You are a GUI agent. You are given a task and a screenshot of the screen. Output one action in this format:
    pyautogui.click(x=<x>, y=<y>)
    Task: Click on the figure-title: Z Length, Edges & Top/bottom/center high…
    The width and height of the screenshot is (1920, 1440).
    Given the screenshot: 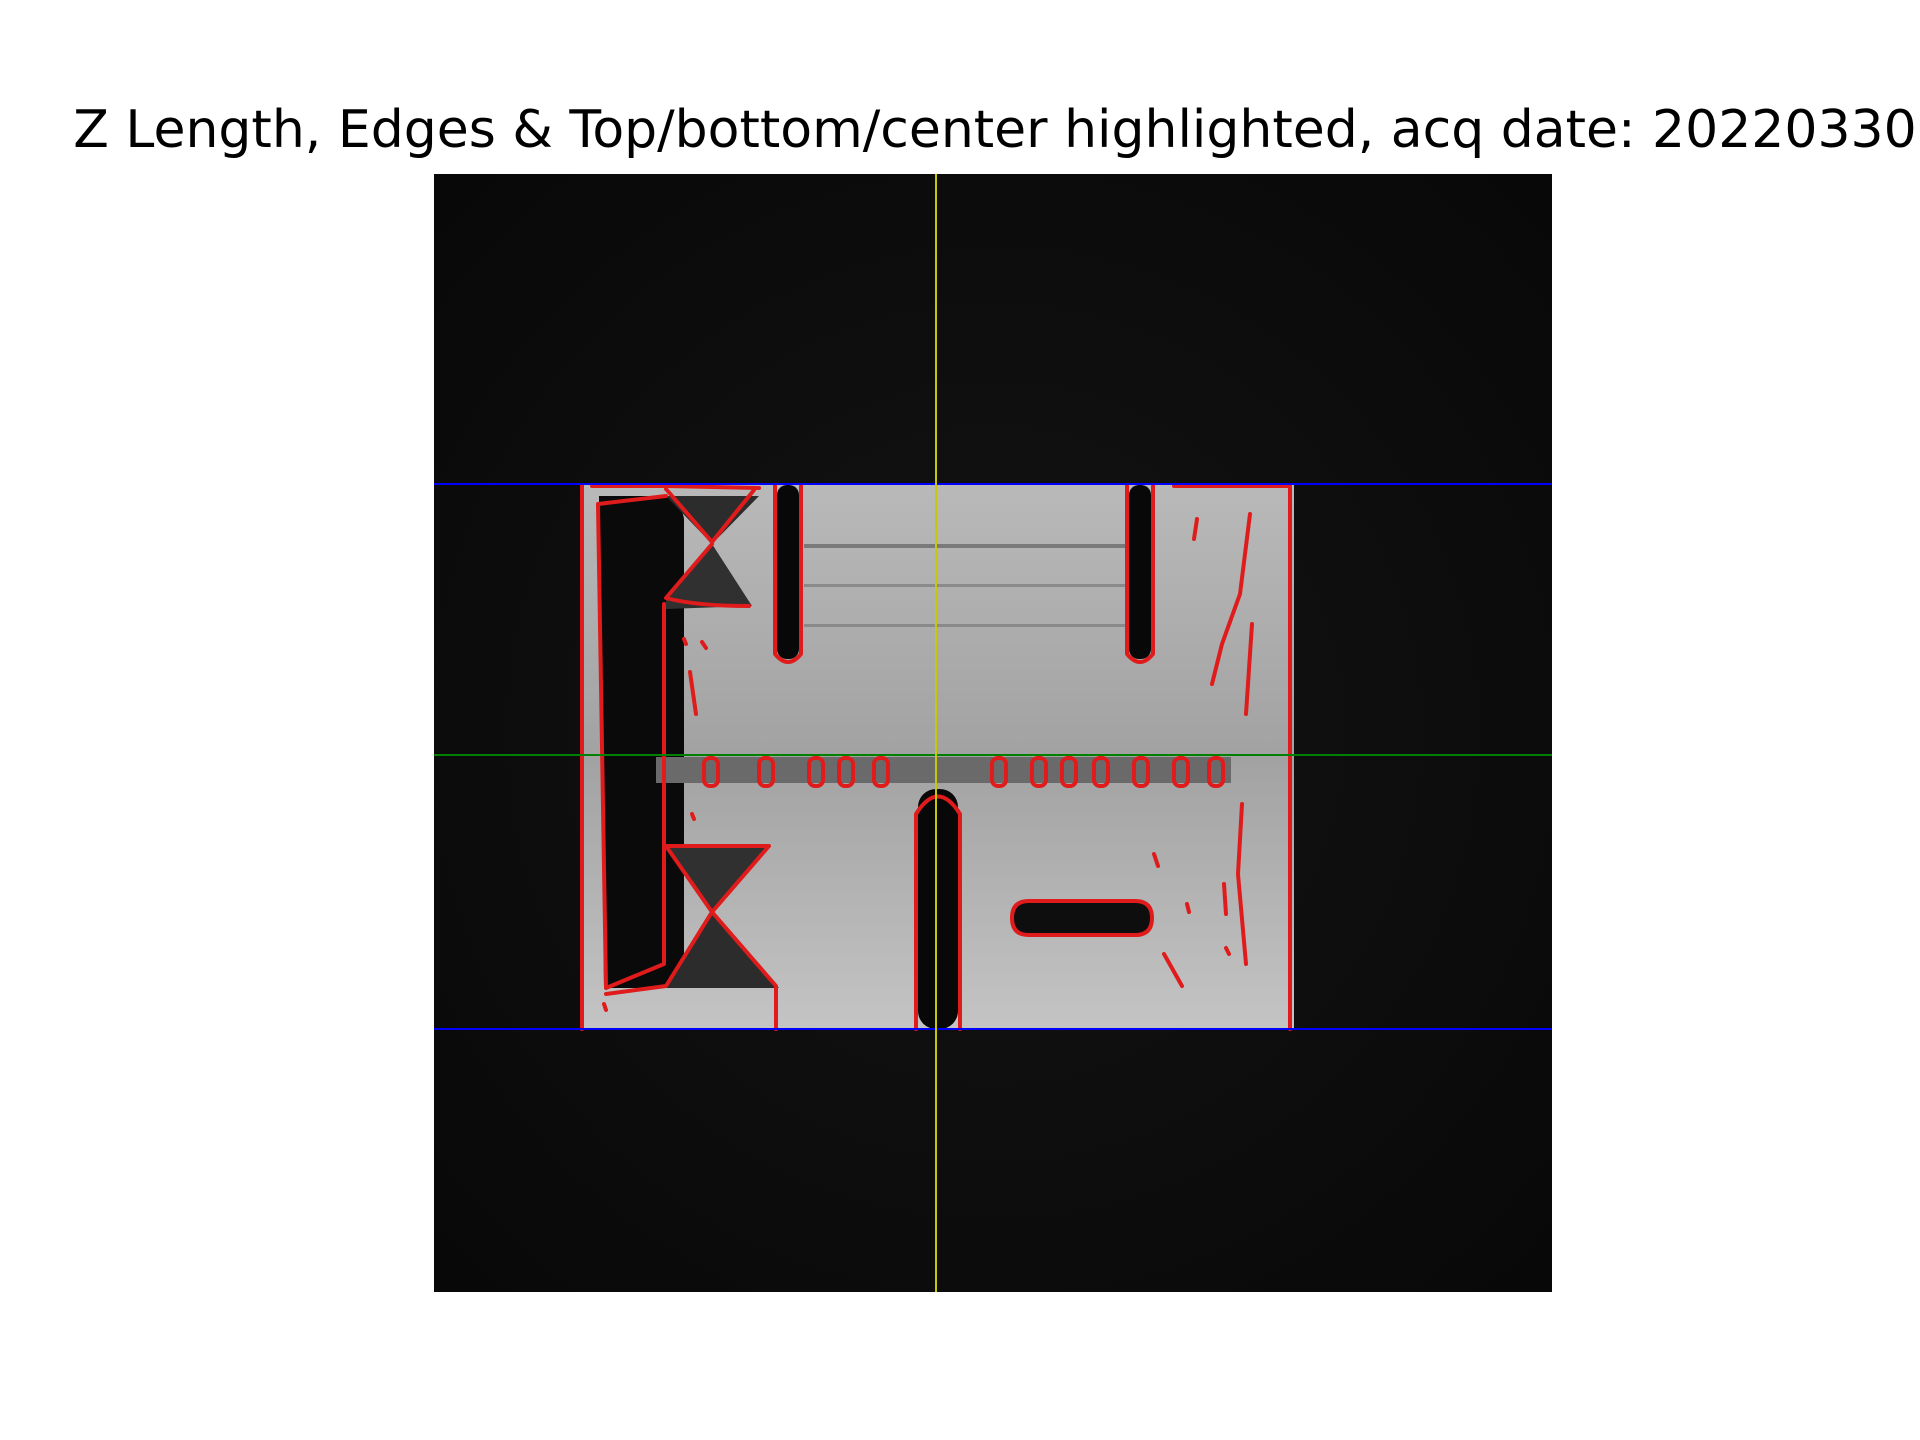 What is the action you would take?
    pyautogui.click(x=995, y=130)
    